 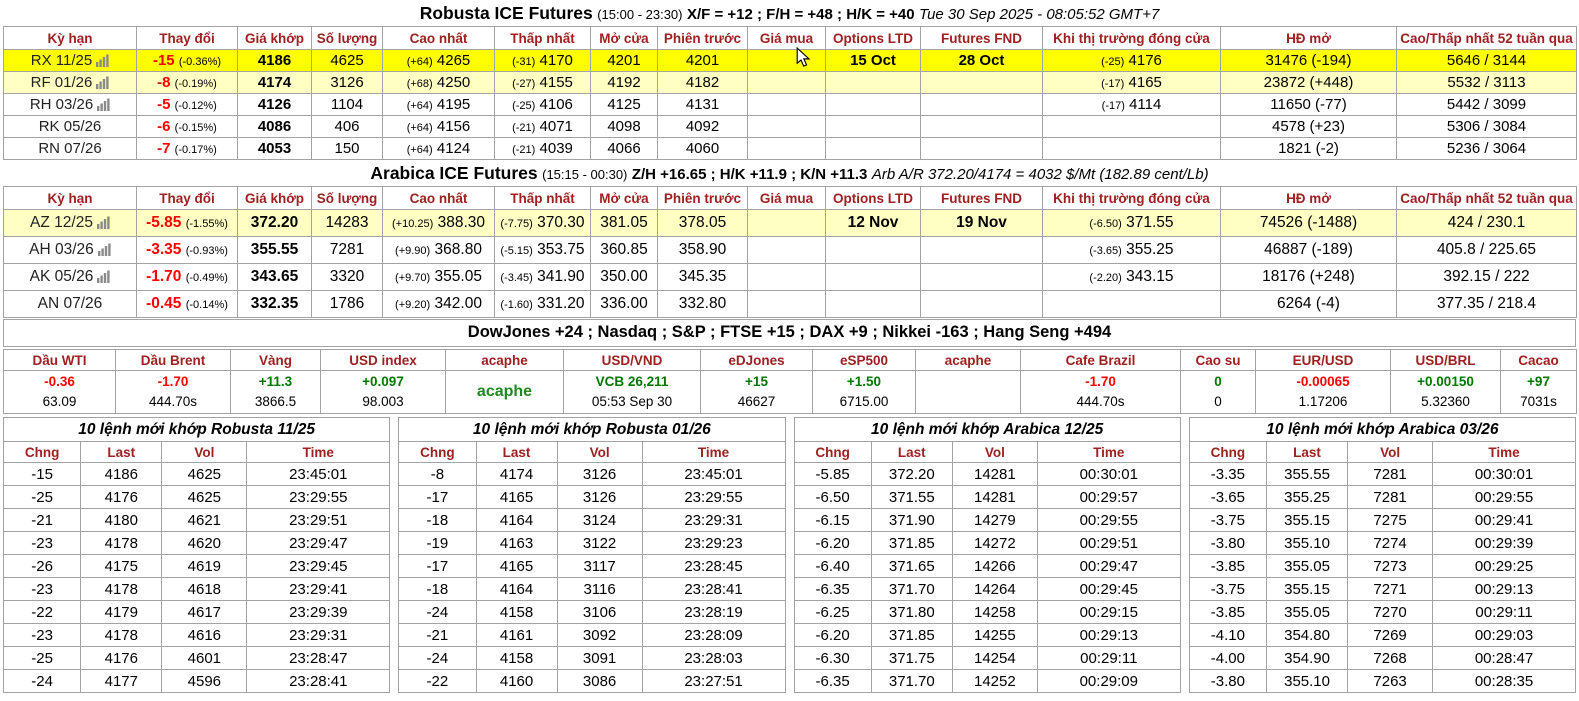 I want to click on chng-cell: -25, so click(x=42, y=497).